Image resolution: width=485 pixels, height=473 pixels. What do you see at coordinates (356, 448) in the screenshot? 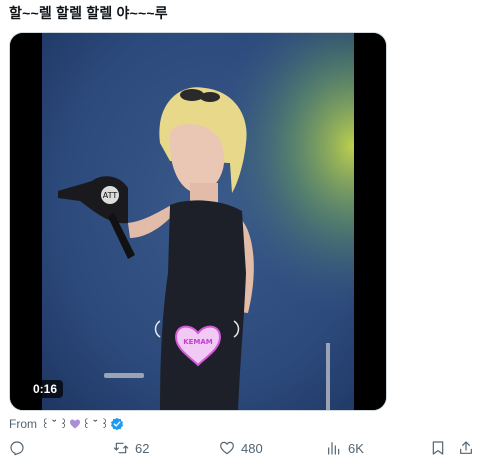
I see `views-count: 6K` at bounding box center [356, 448].